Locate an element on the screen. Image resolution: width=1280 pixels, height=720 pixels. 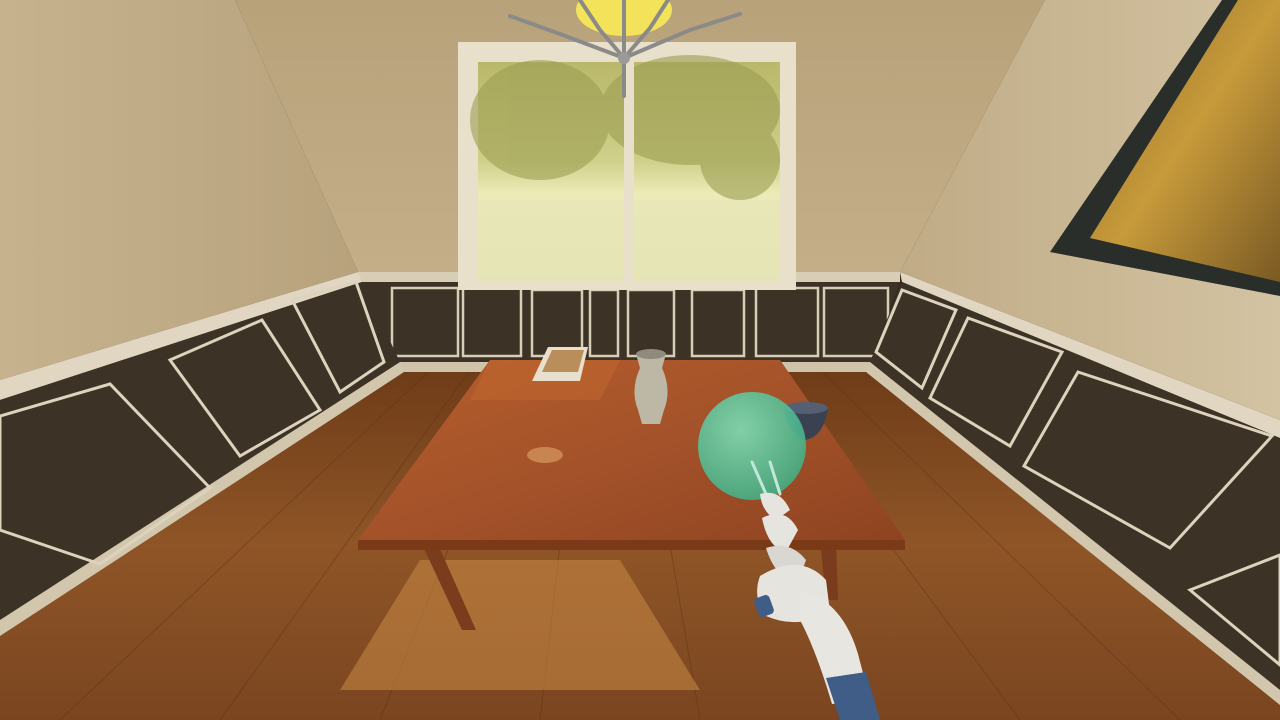
grasp-target-sphere is located at coordinates (752, 446).